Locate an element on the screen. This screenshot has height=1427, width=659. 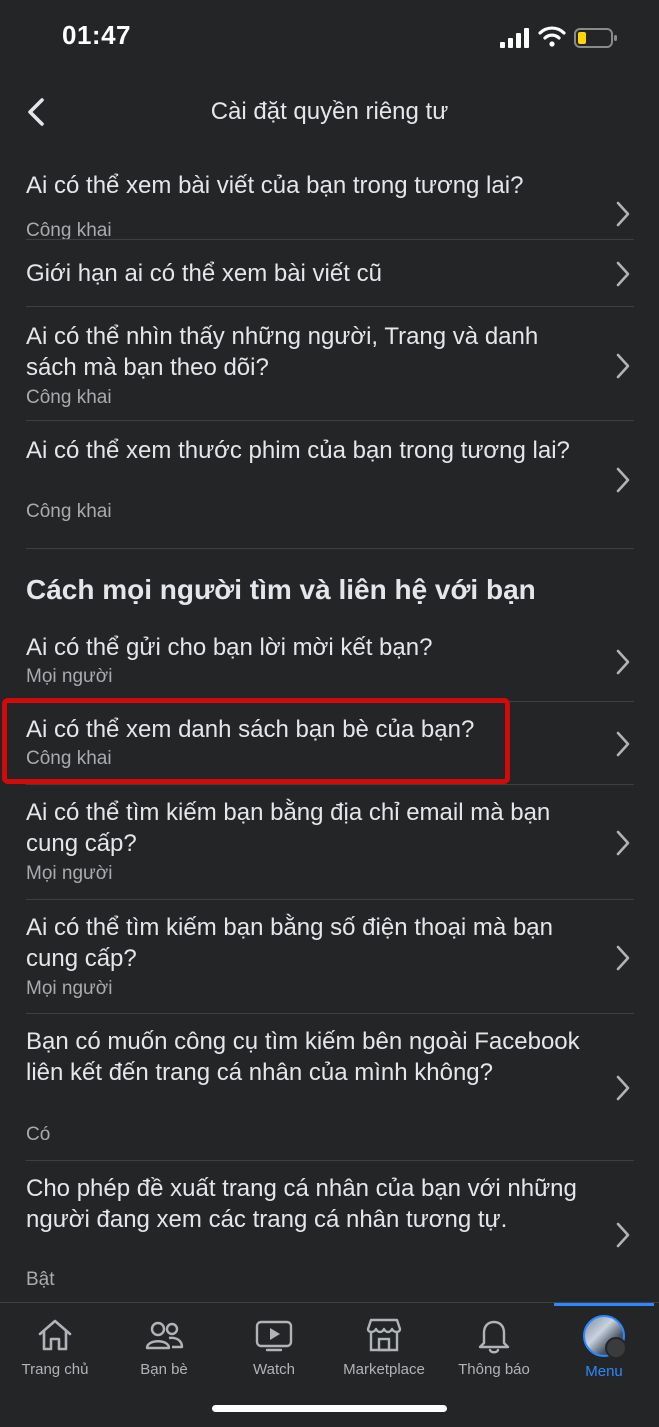
status-time: 01:47 is located at coordinates (96, 35).